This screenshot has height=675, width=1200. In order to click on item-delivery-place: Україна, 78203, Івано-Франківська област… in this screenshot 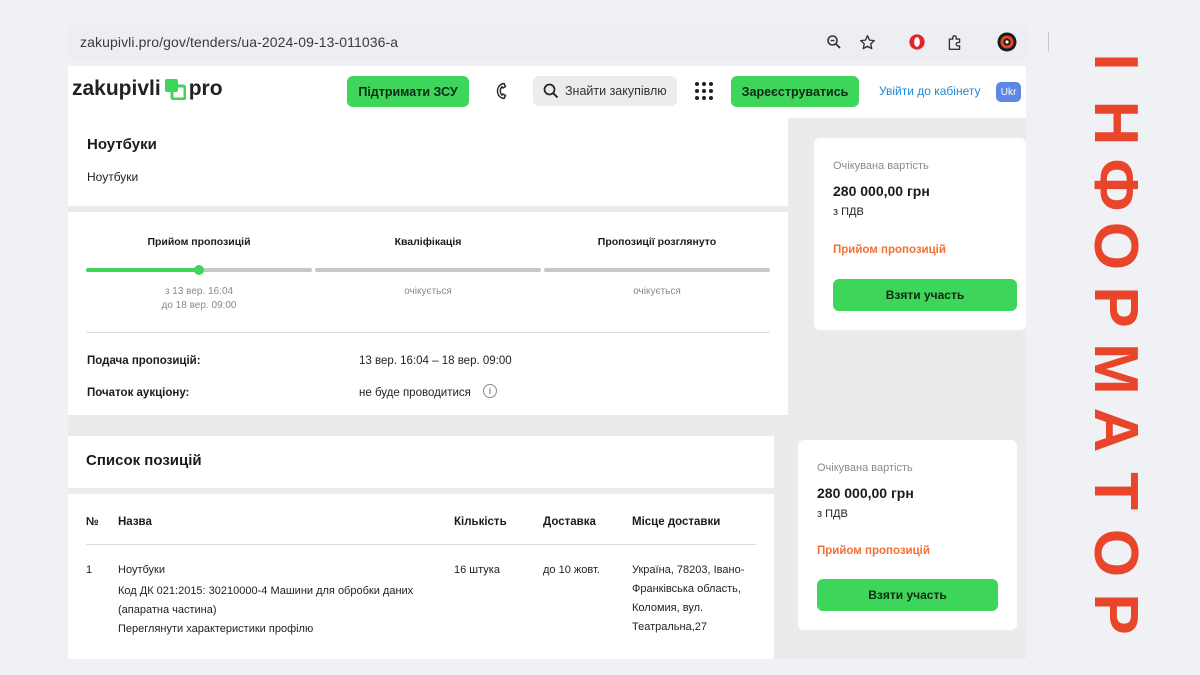, I will do `click(688, 598)`.